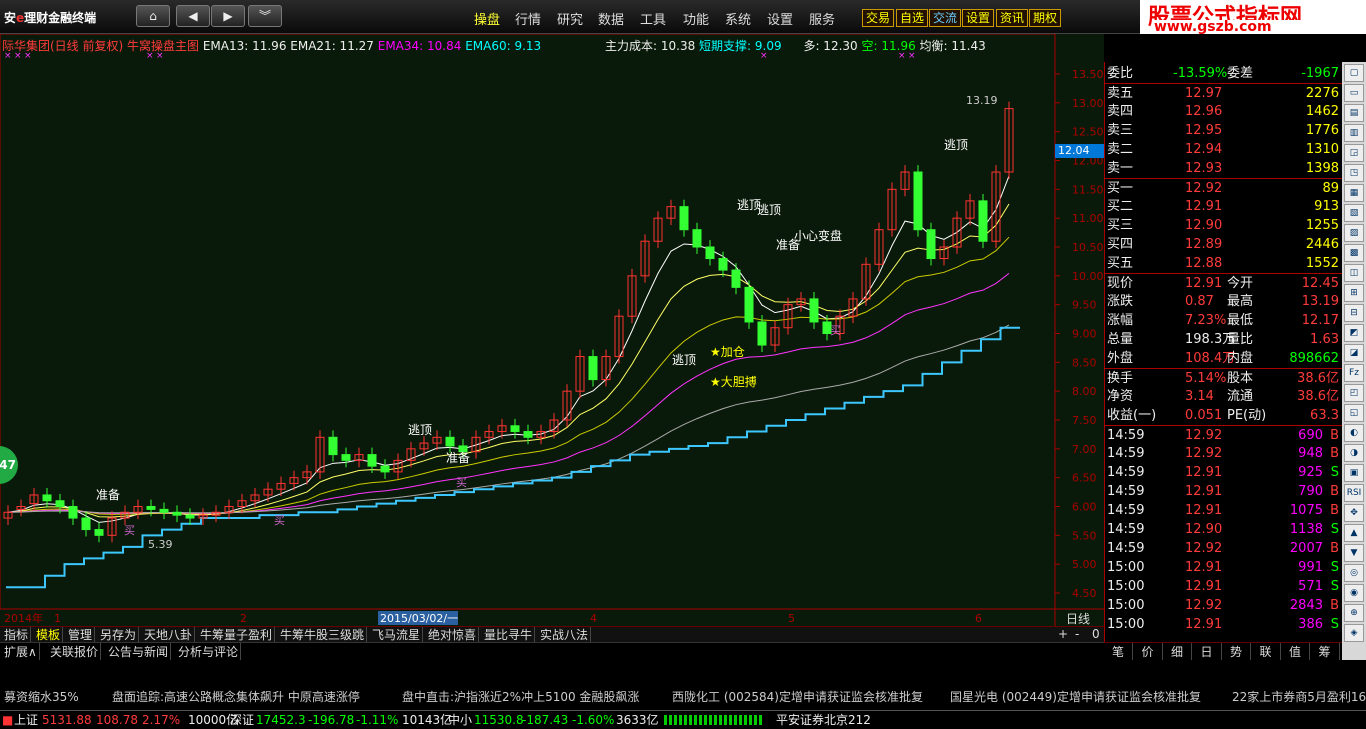  What do you see at coordinates (487, 18) in the screenshot?
I see `menu-0: 操盘` at bounding box center [487, 18].